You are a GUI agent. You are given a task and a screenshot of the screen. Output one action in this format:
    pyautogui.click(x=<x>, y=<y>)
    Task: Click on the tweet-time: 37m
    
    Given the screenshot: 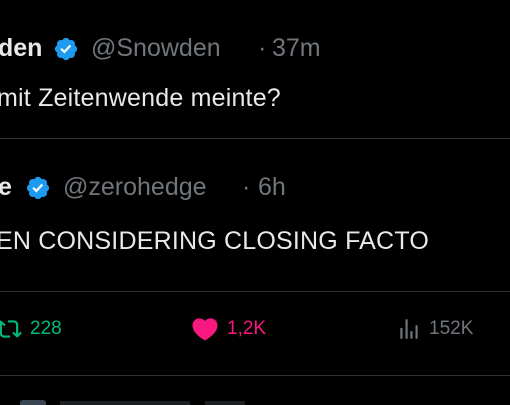 What is the action you would take?
    pyautogui.click(x=296, y=48)
    